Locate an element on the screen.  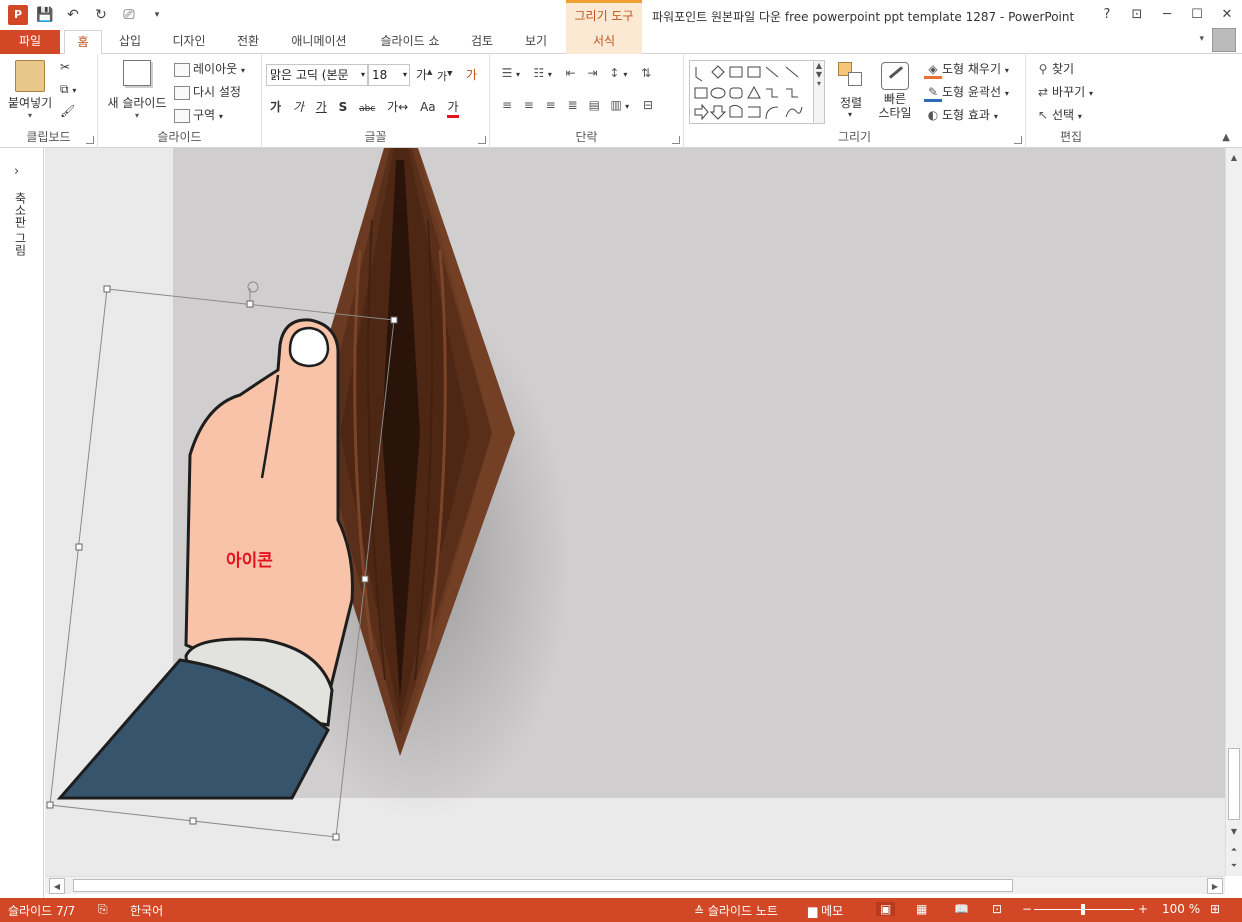
distributed-icon: ▤ is located at coordinates (594, 105).